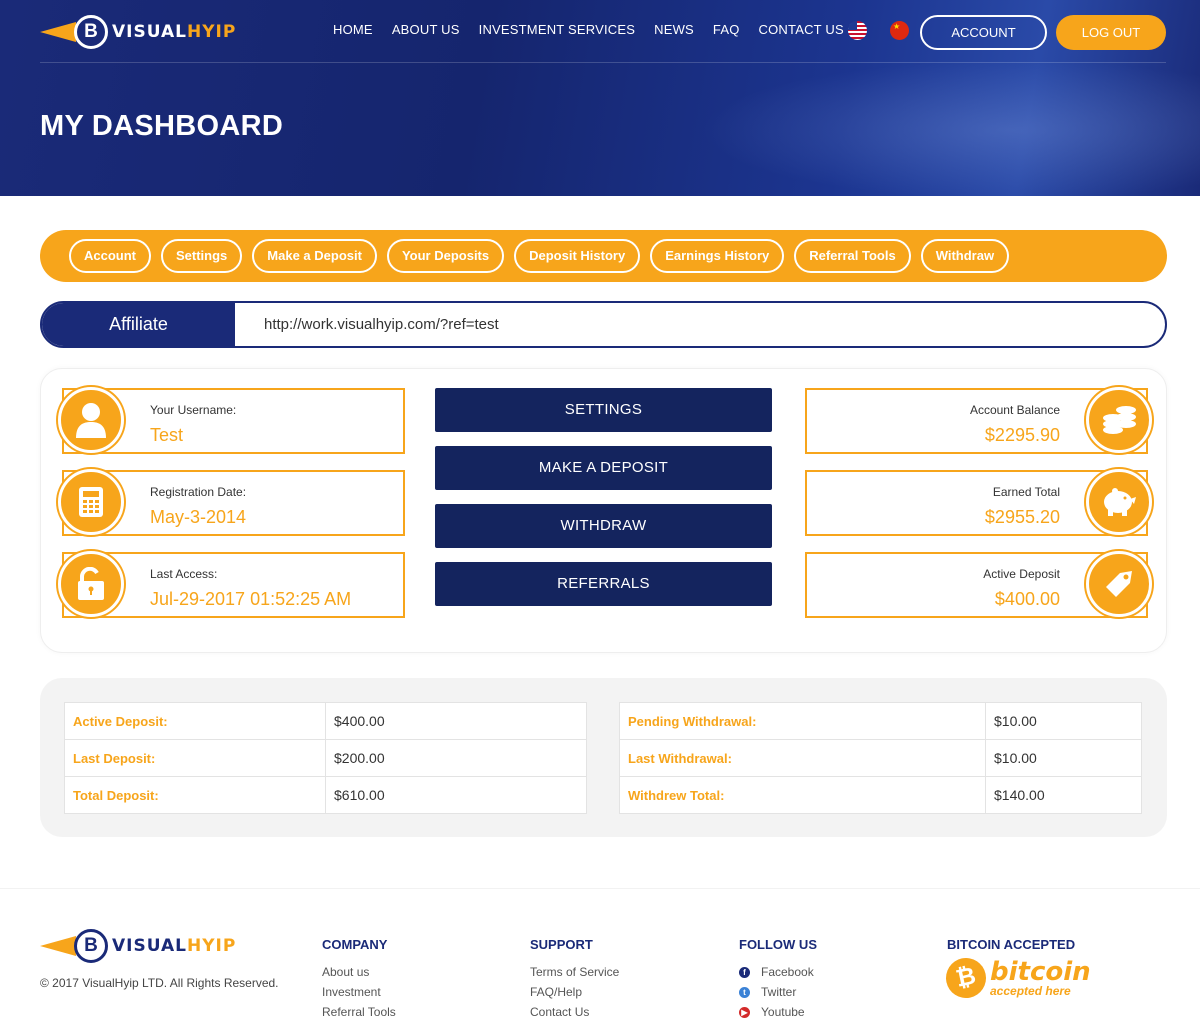  What do you see at coordinates (162, 126) in the screenshot?
I see `page-title: MY DASHBOARD` at bounding box center [162, 126].